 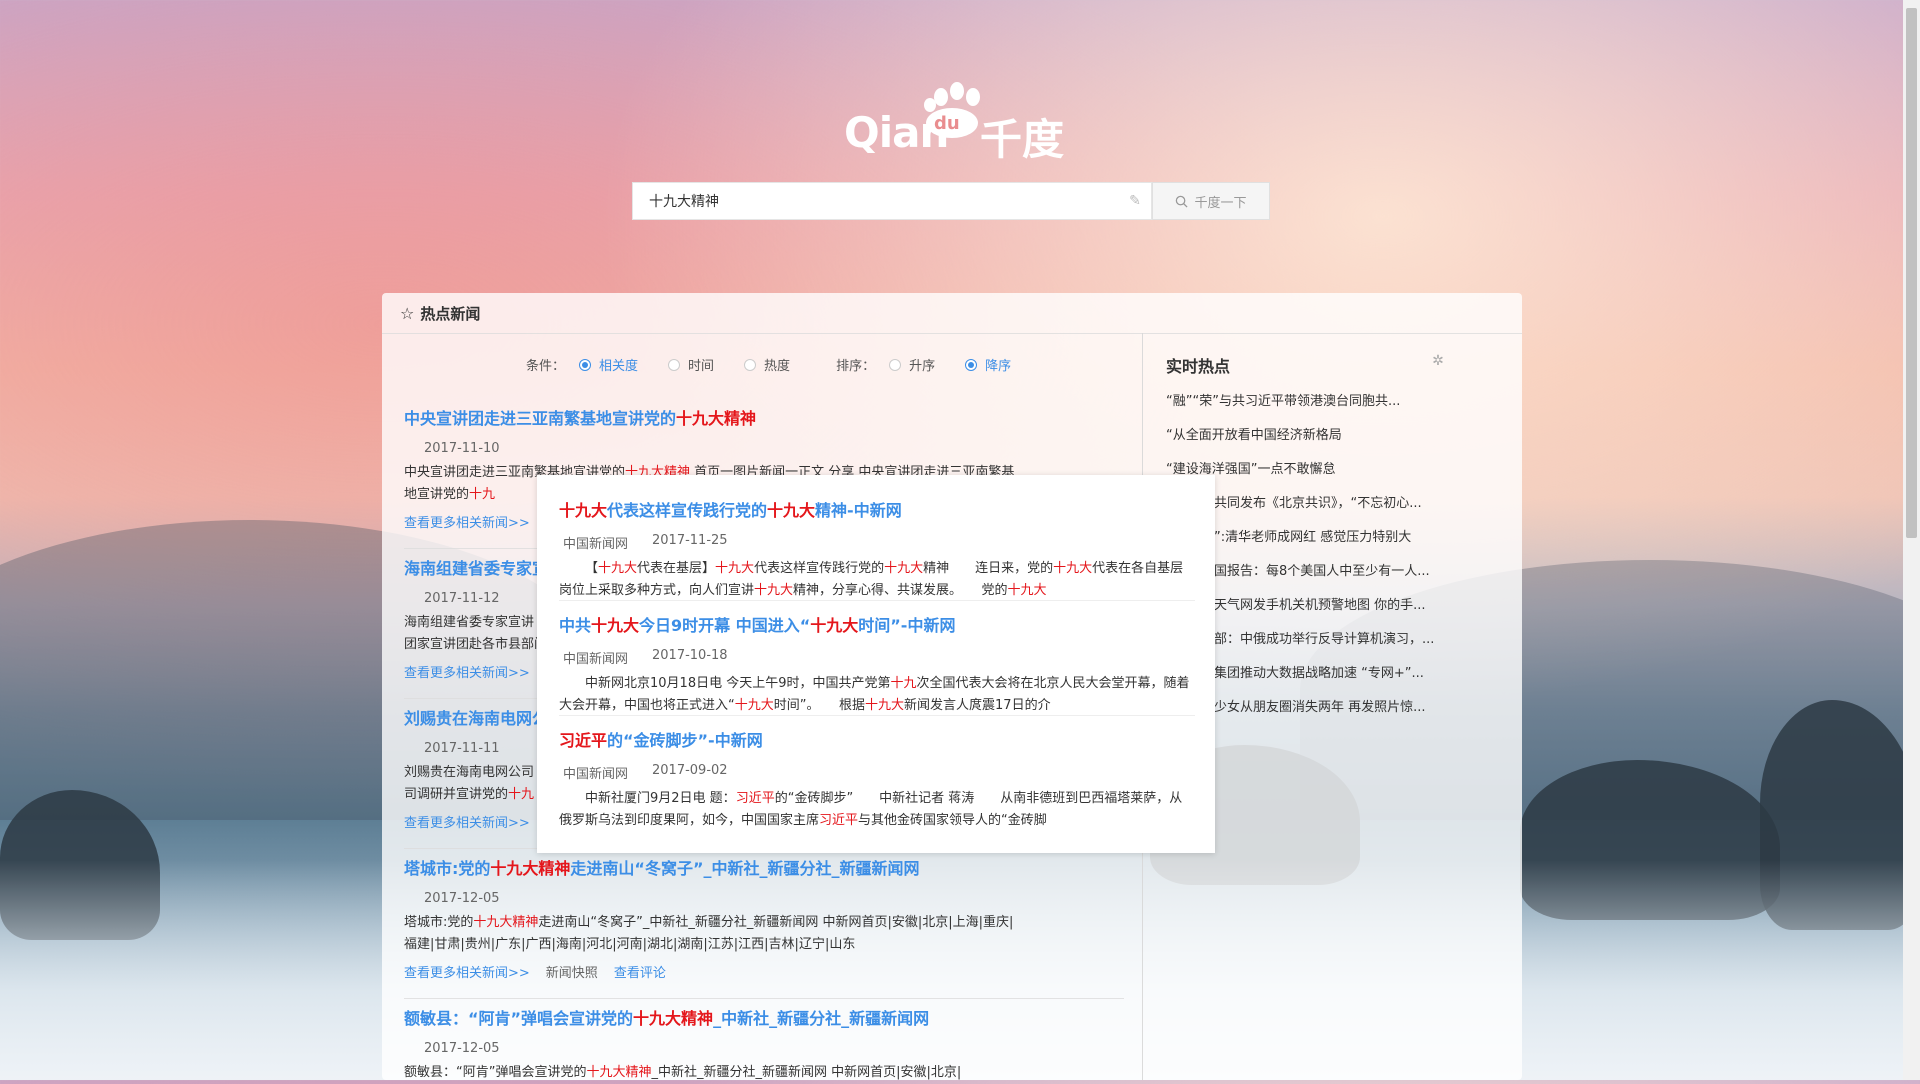 What do you see at coordinates (407, 313) in the screenshot?
I see `star-icon: ☆` at bounding box center [407, 313].